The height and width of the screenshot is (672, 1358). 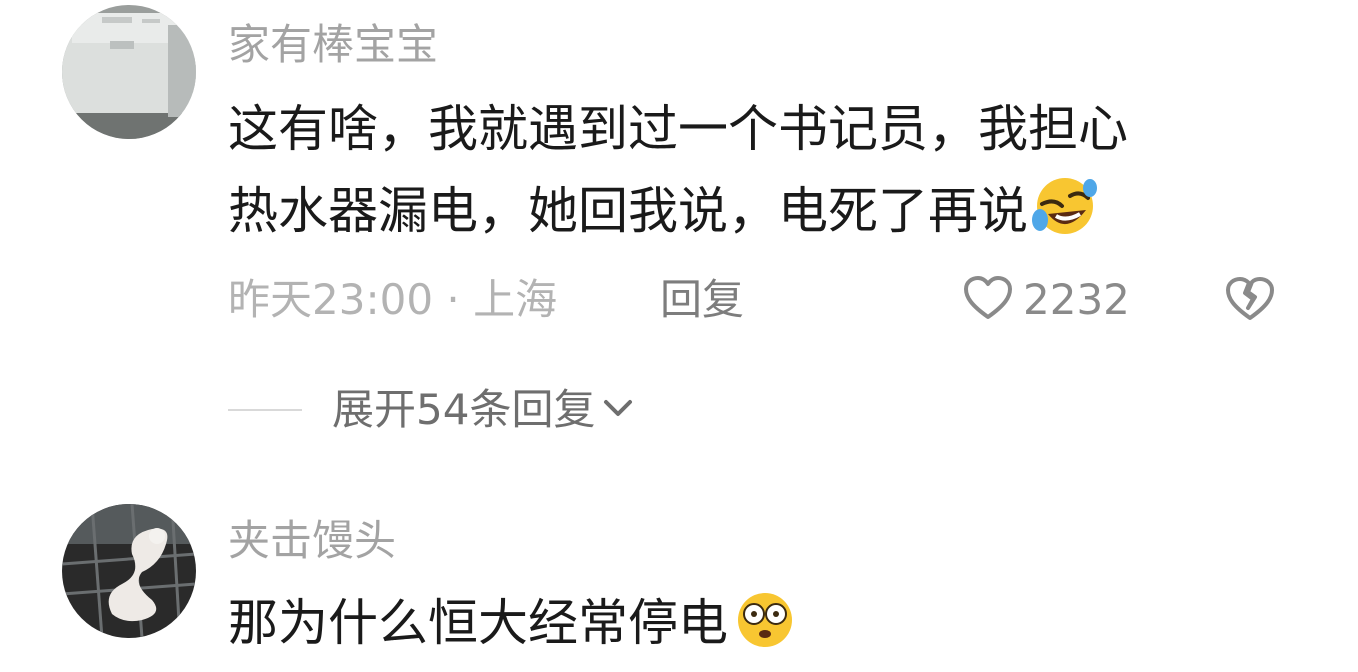 What do you see at coordinates (628, 211) in the screenshot?
I see `comment-text-line: 热水器漏电，她回我说，电死了再说` at bounding box center [628, 211].